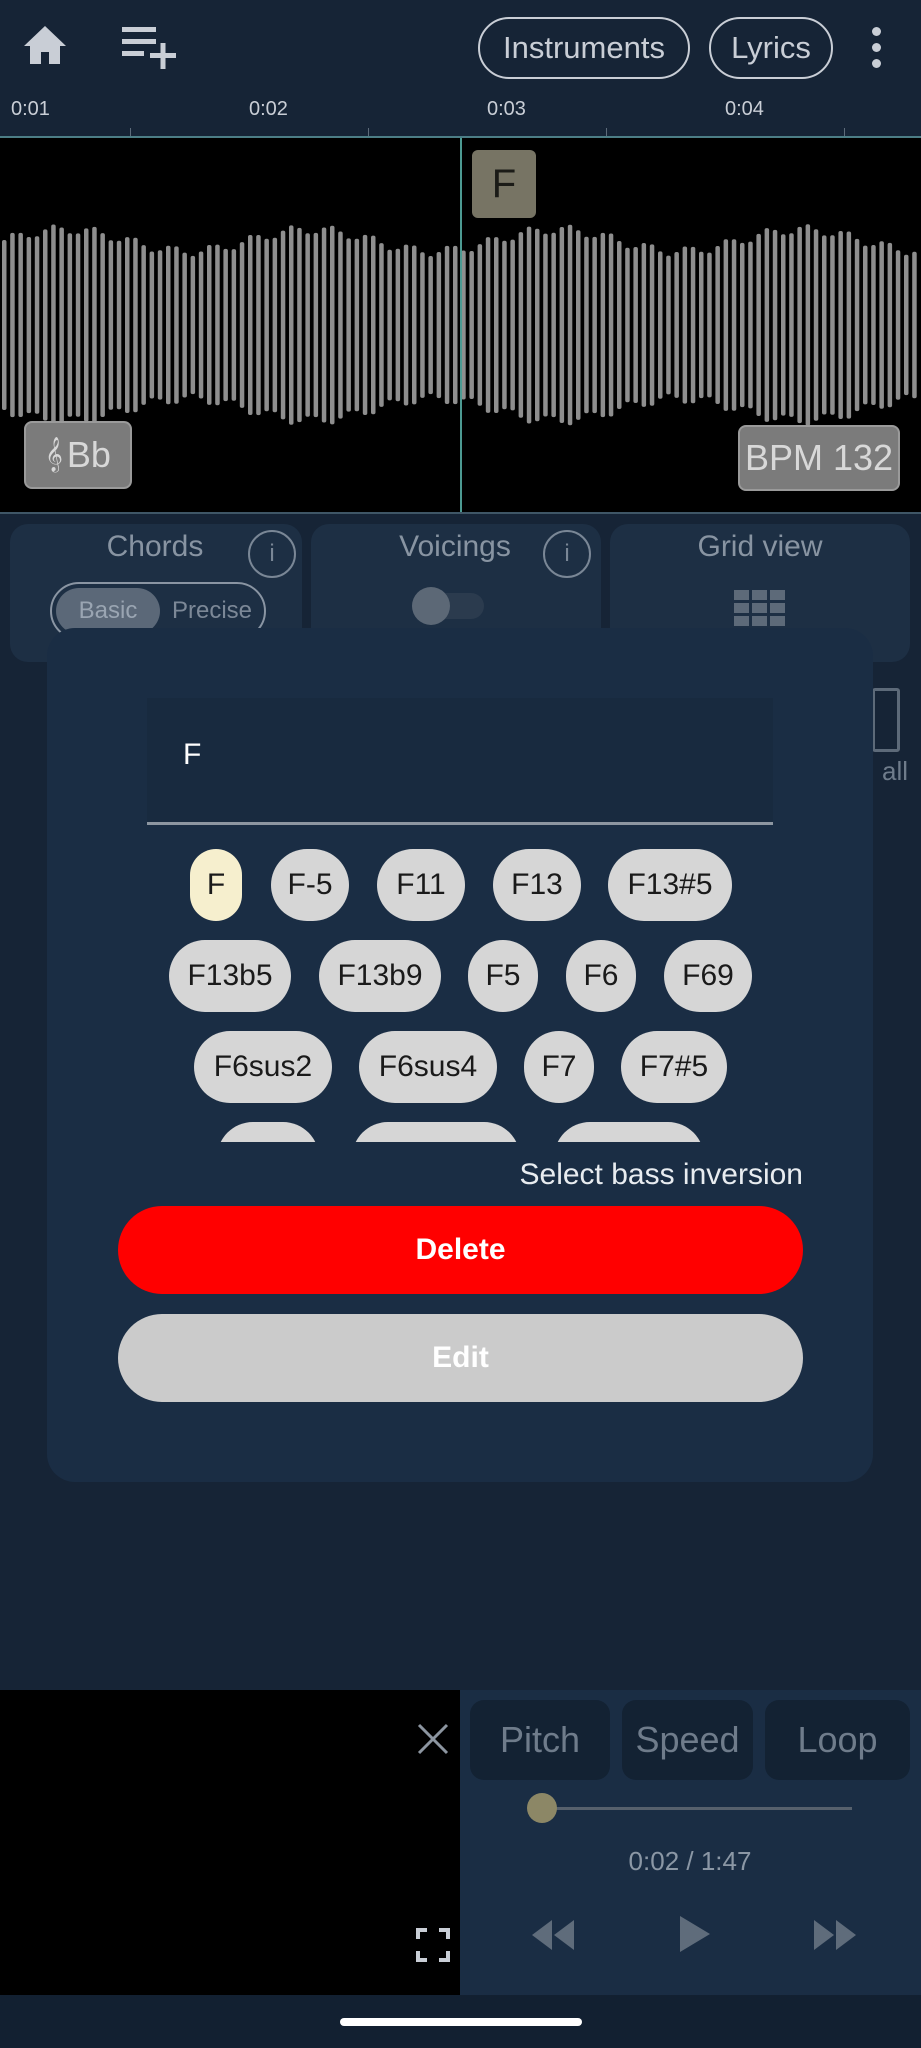 The image size is (921, 2048). I want to click on partial-all-label: all, so click(895, 771).